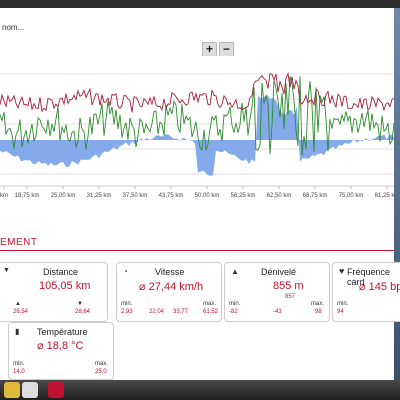 The height and width of the screenshot is (400, 400). Describe the element at coordinates (288, 286) in the screenshot. I see `elevation-value: 855 m` at that location.